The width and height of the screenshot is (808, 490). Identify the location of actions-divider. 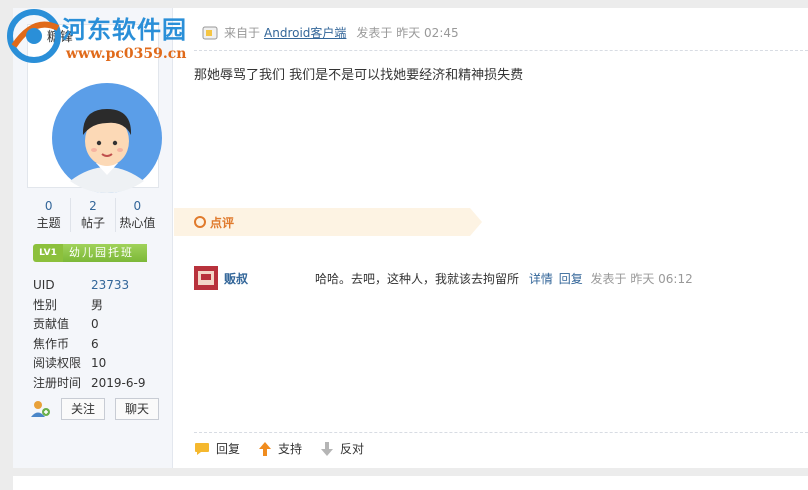
(501, 432).